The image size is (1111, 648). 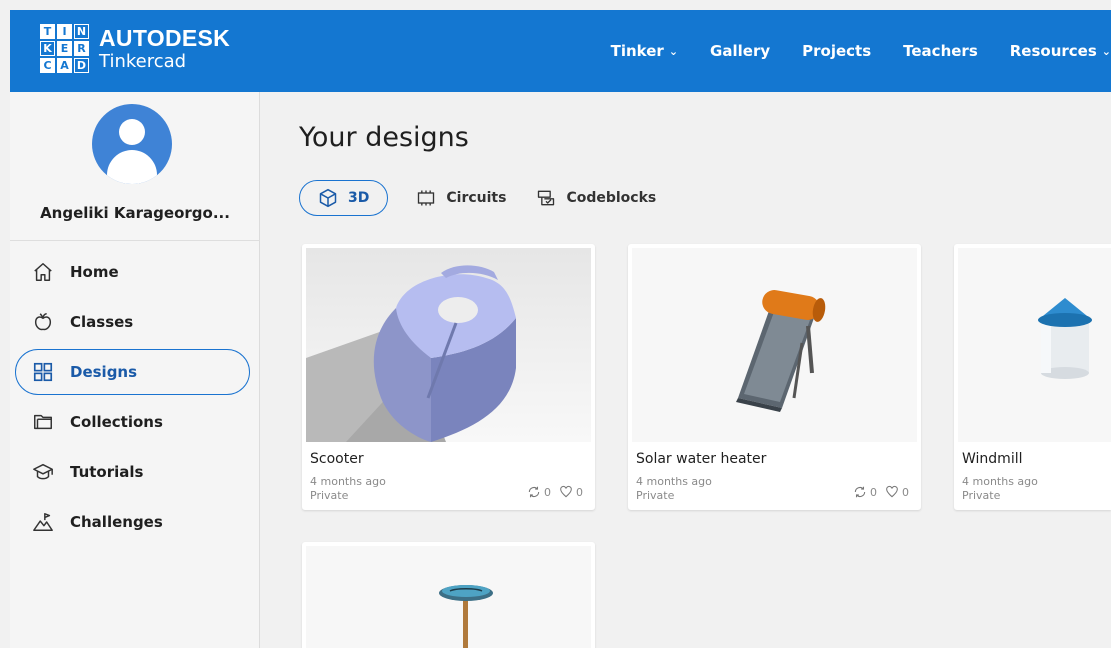 I want to click on chip-icon, so click(x=426, y=198).